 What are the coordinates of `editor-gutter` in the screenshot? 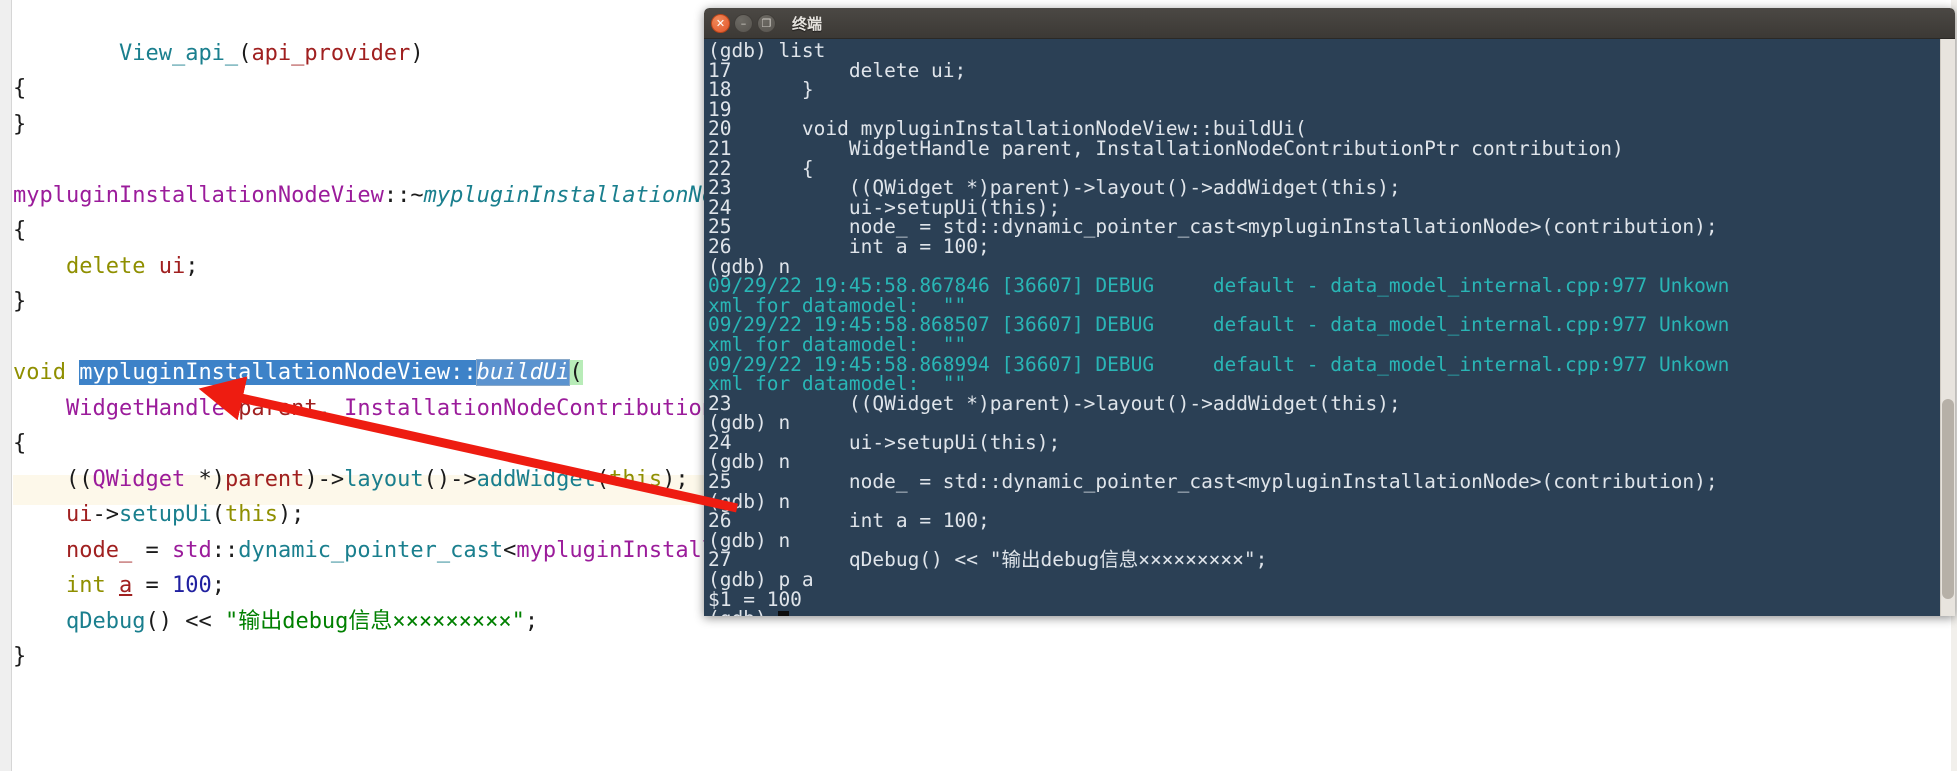 It's located at (6, 385).